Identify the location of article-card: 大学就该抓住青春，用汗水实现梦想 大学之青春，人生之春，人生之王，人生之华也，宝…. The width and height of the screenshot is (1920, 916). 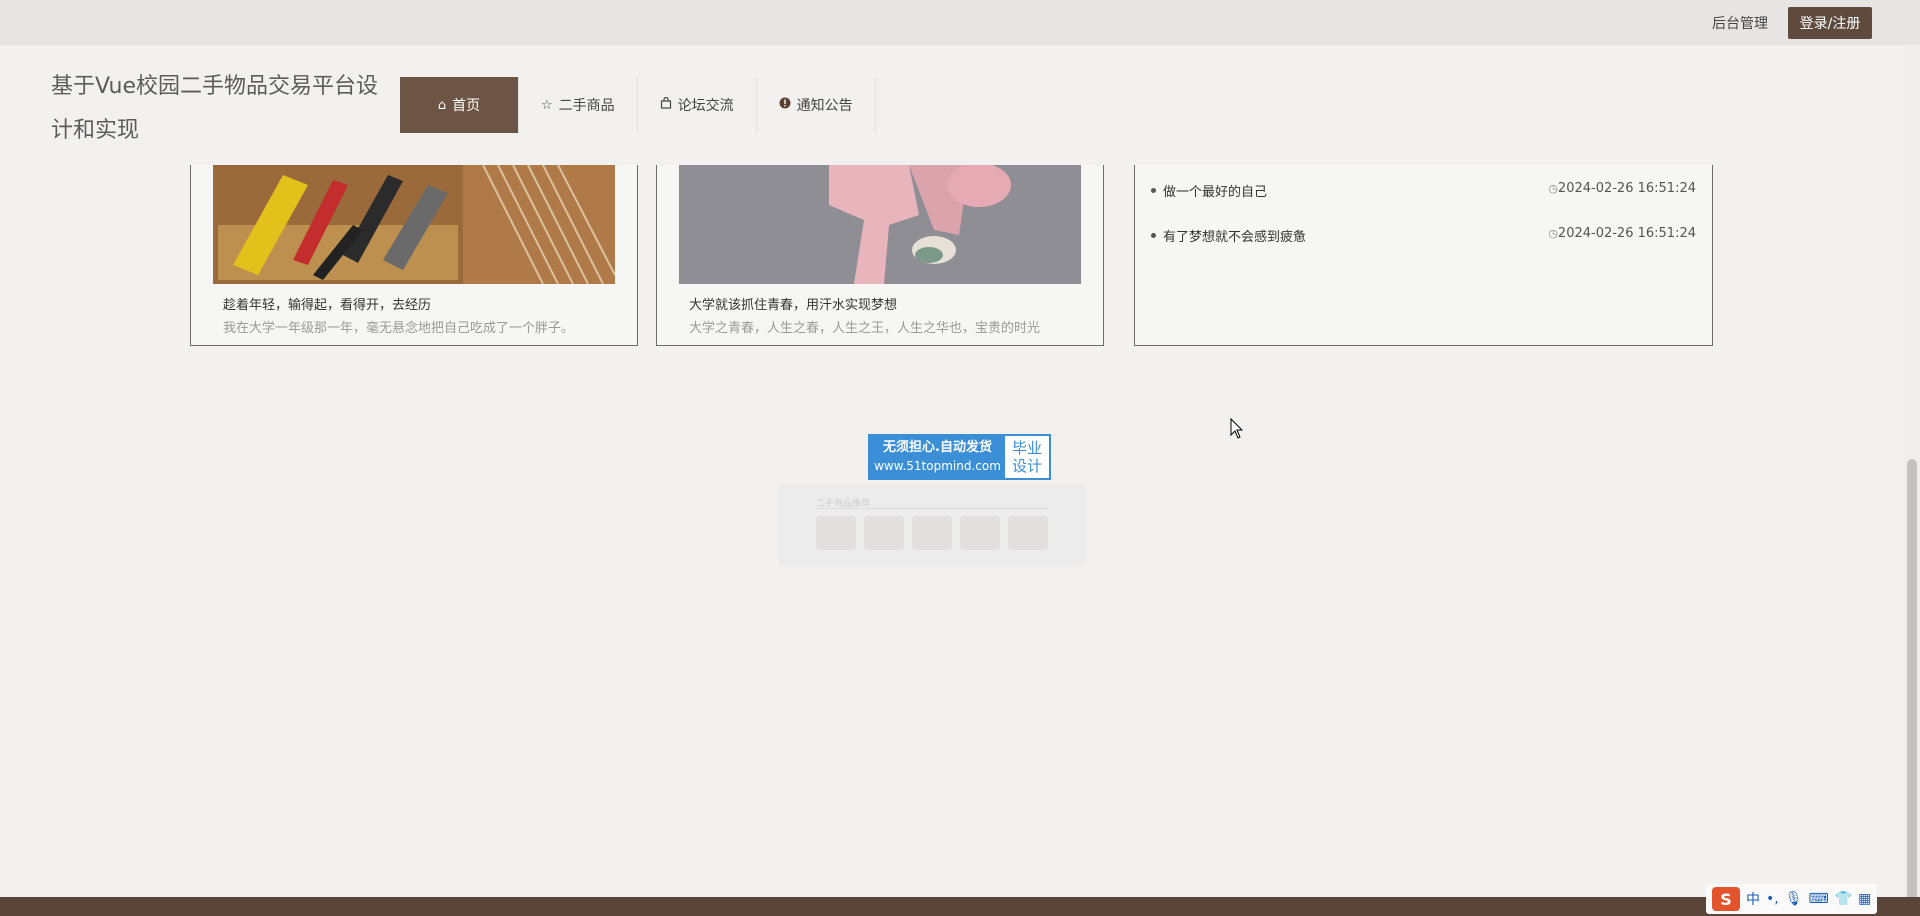
(880, 255).